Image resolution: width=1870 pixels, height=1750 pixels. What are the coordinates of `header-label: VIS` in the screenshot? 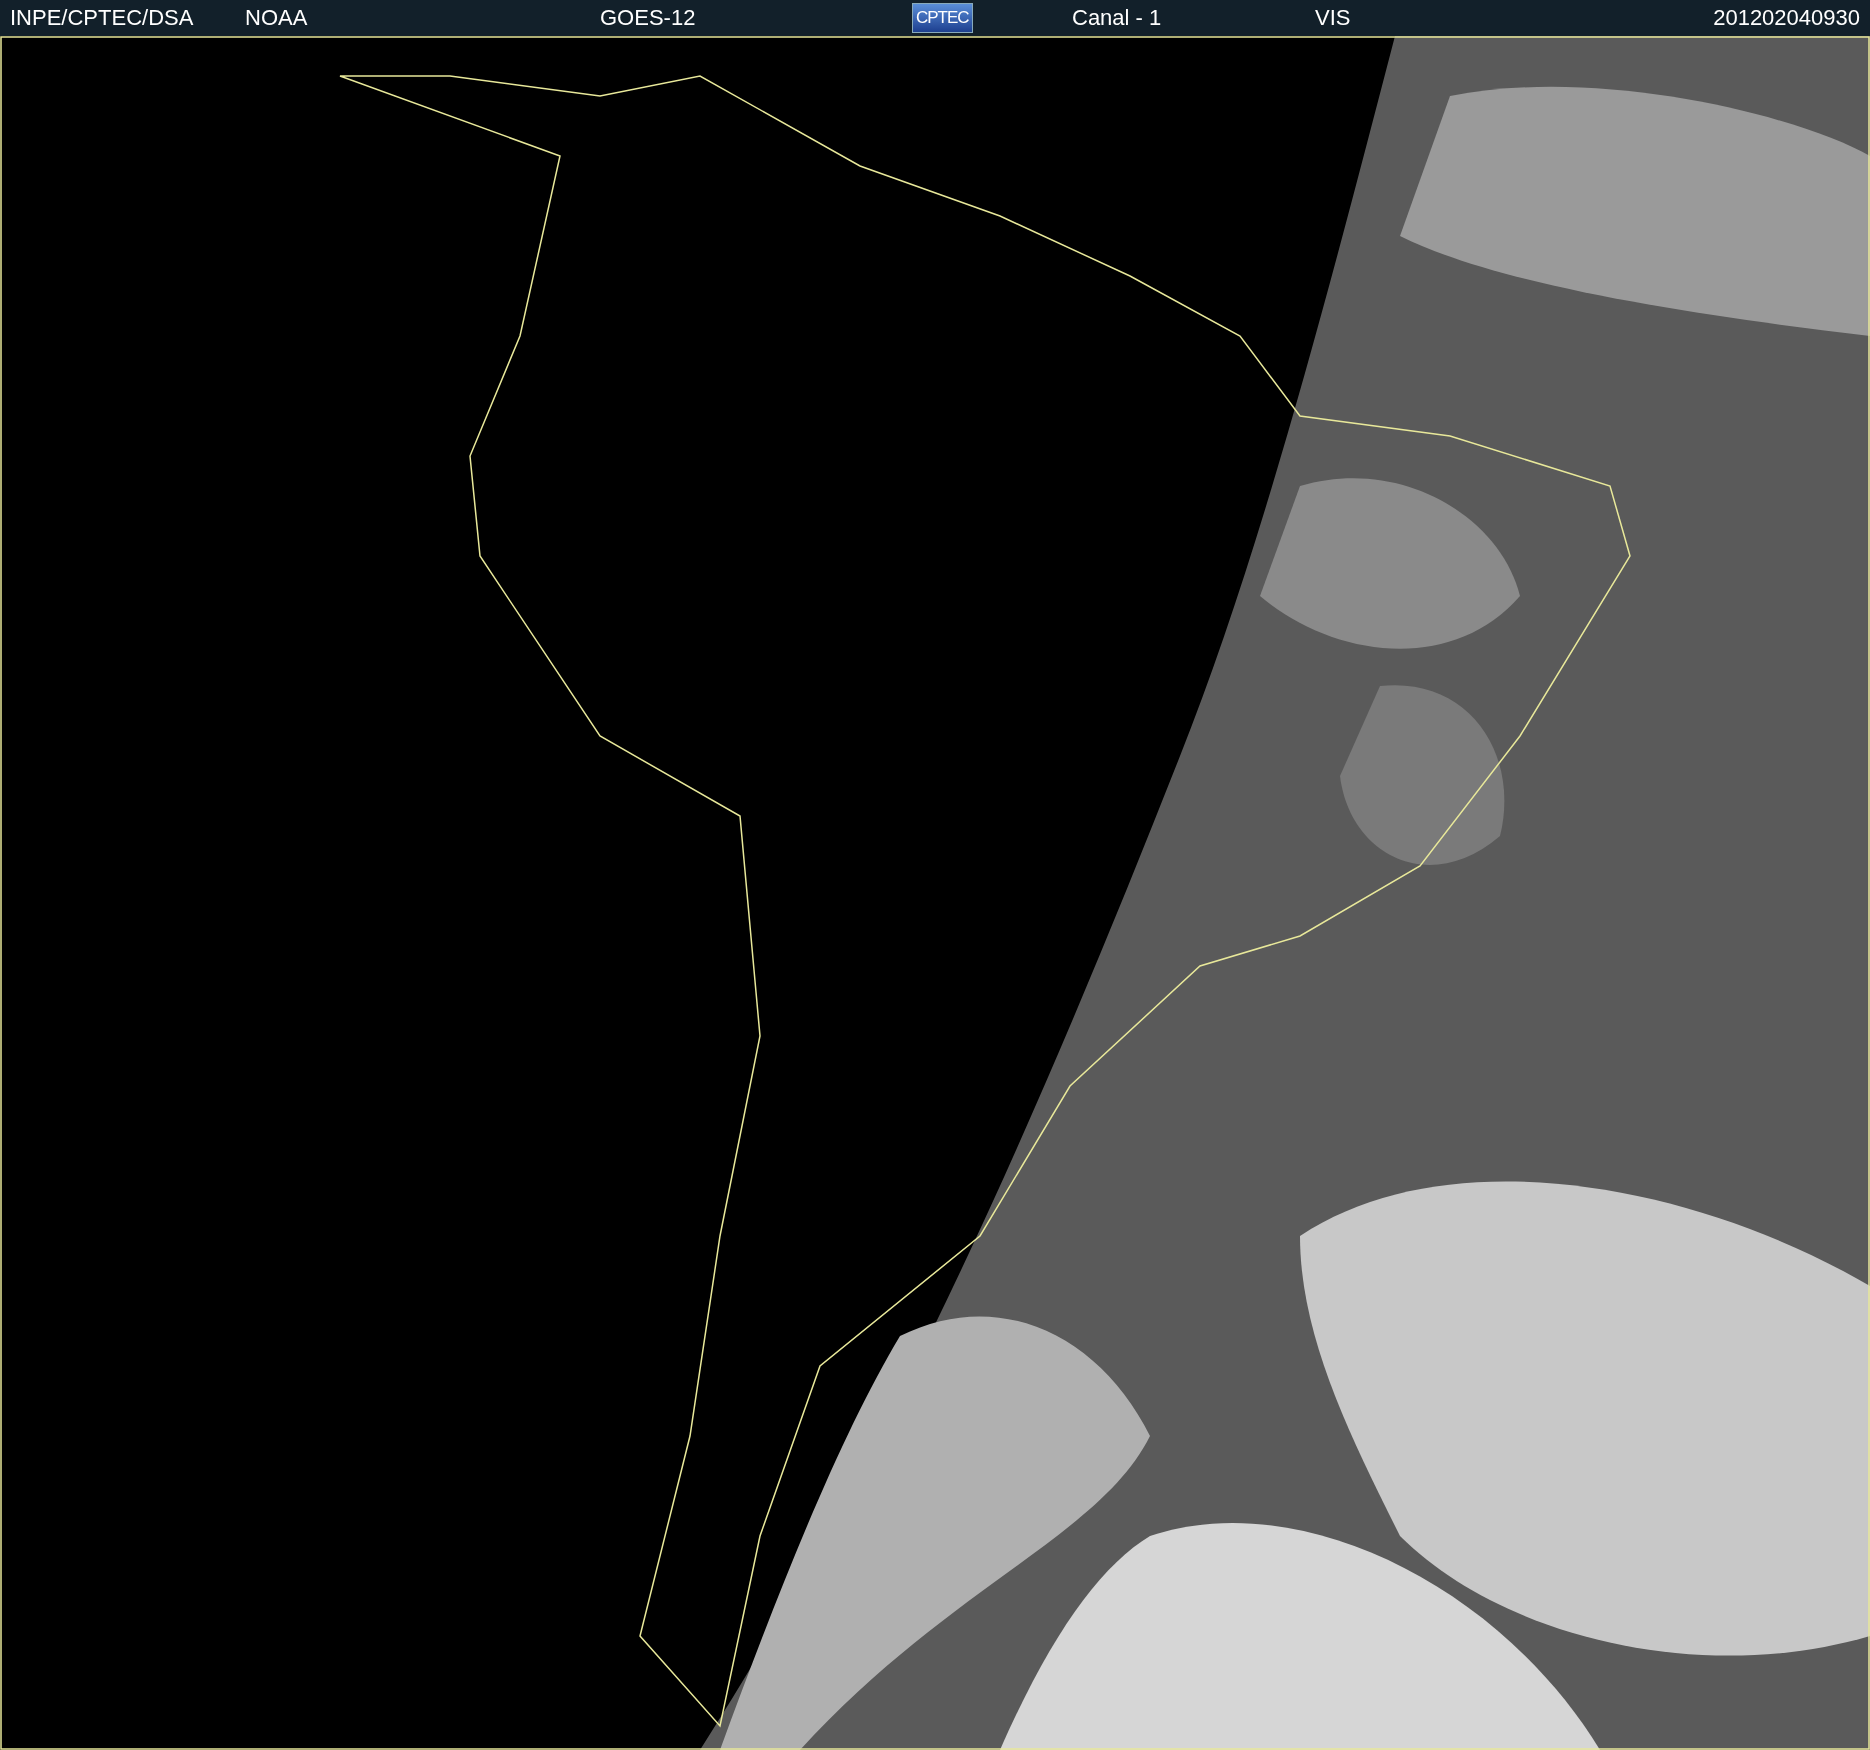 It's located at (1333, 18).